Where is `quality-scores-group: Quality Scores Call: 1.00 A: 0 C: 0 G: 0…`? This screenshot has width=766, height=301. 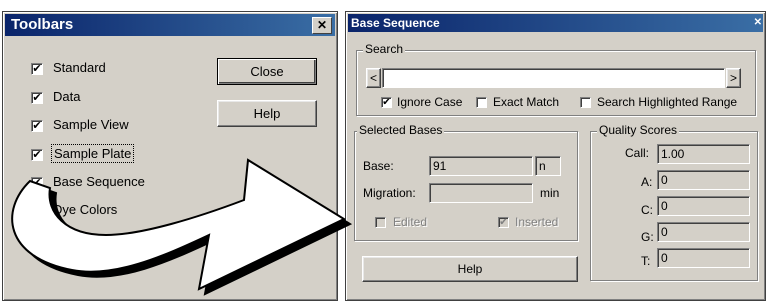 quality-scores-group: Quality Scores Call: 1.00 A: 0 C: 0 G: 0… is located at coordinates (674, 202).